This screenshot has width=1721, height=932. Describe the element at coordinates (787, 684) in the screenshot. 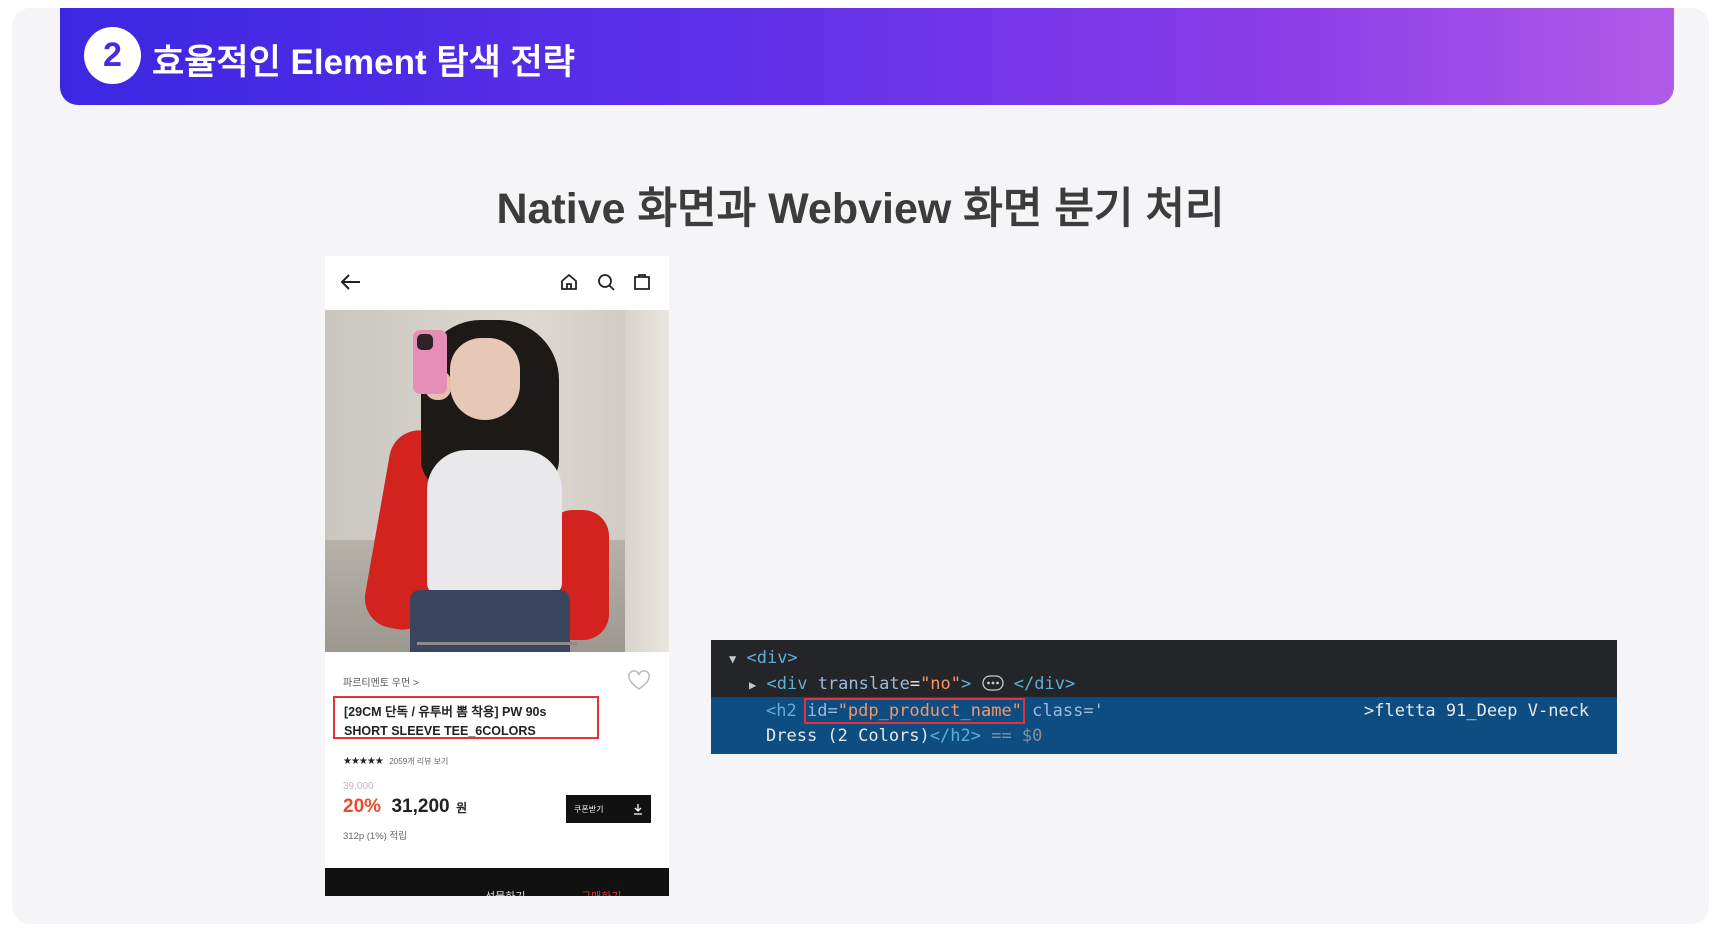

I see `div-open-tag: <div` at that location.